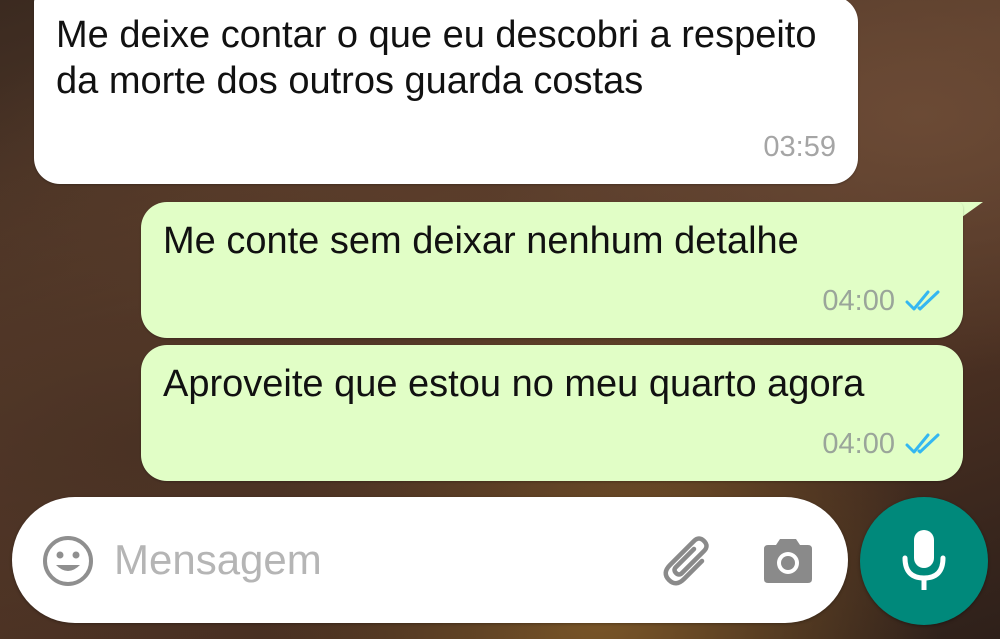  Describe the element at coordinates (481, 241) in the screenshot. I see `message-text: Me conte sem deixar nenhum detalhe` at that location.